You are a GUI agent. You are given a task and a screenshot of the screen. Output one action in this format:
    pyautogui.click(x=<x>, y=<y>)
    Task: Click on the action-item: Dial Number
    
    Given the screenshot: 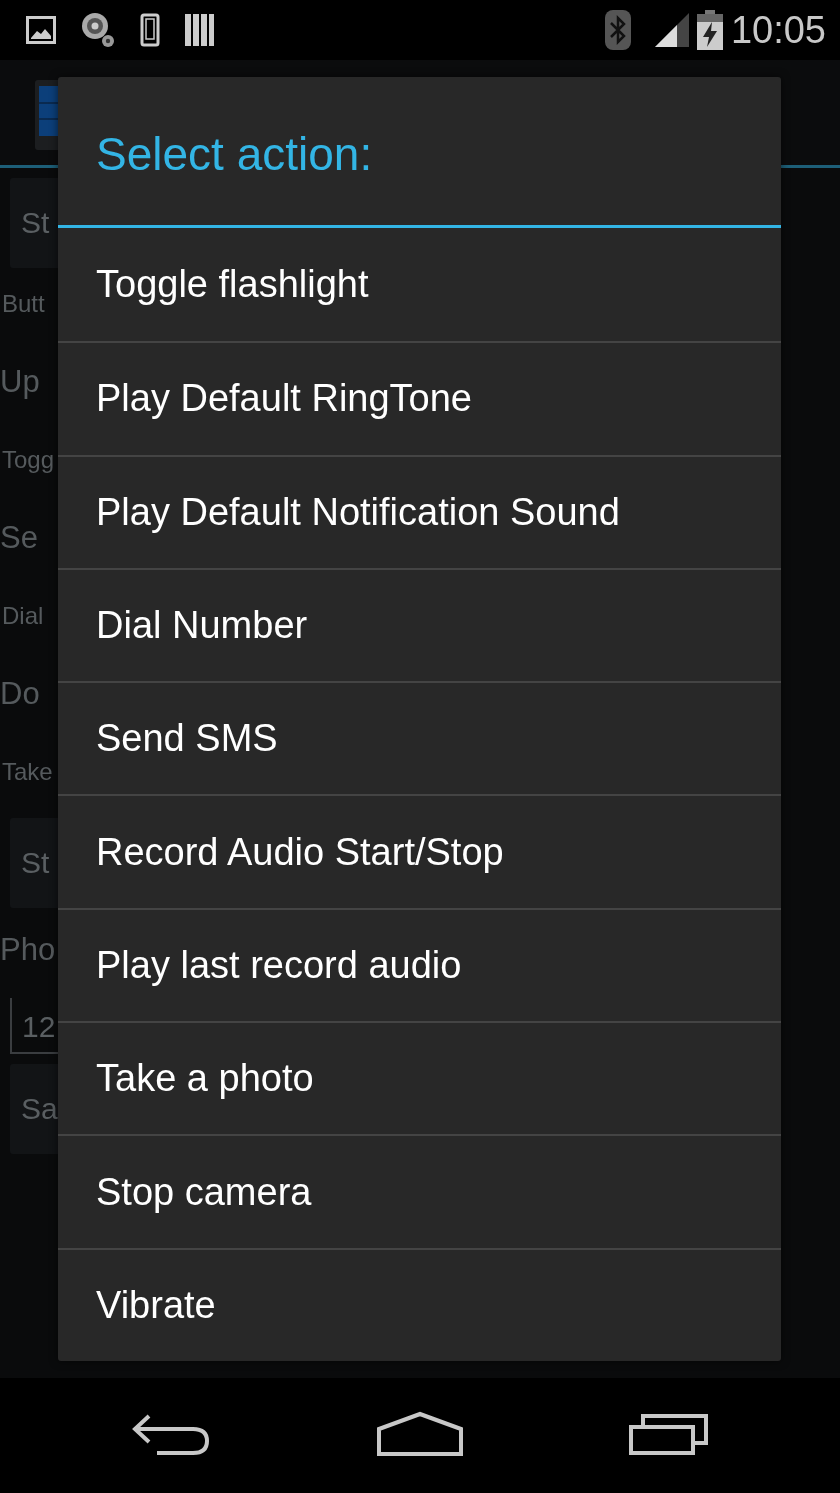 What is the action you would take?
    pyautogui.click(x=419, y=624)
    